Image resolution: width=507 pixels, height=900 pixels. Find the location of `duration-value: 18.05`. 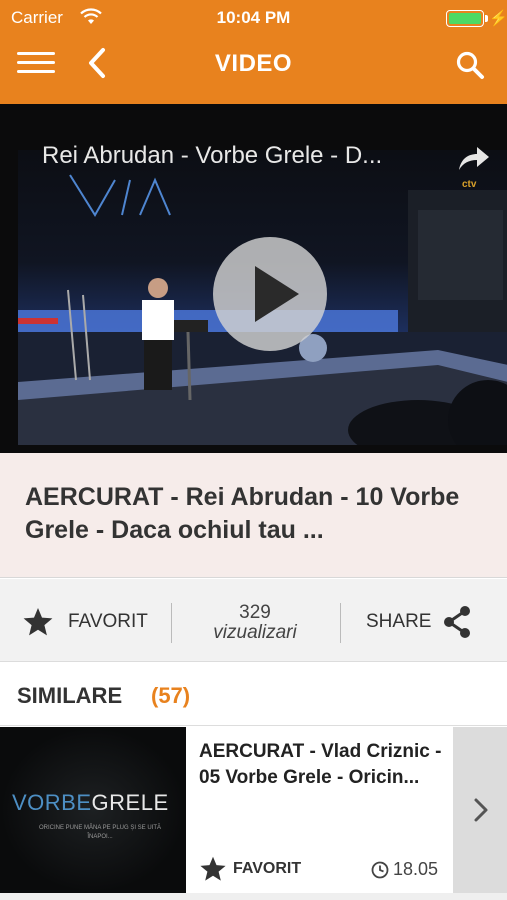

duration-value: 18.05 is located at coordinates (416, 869).